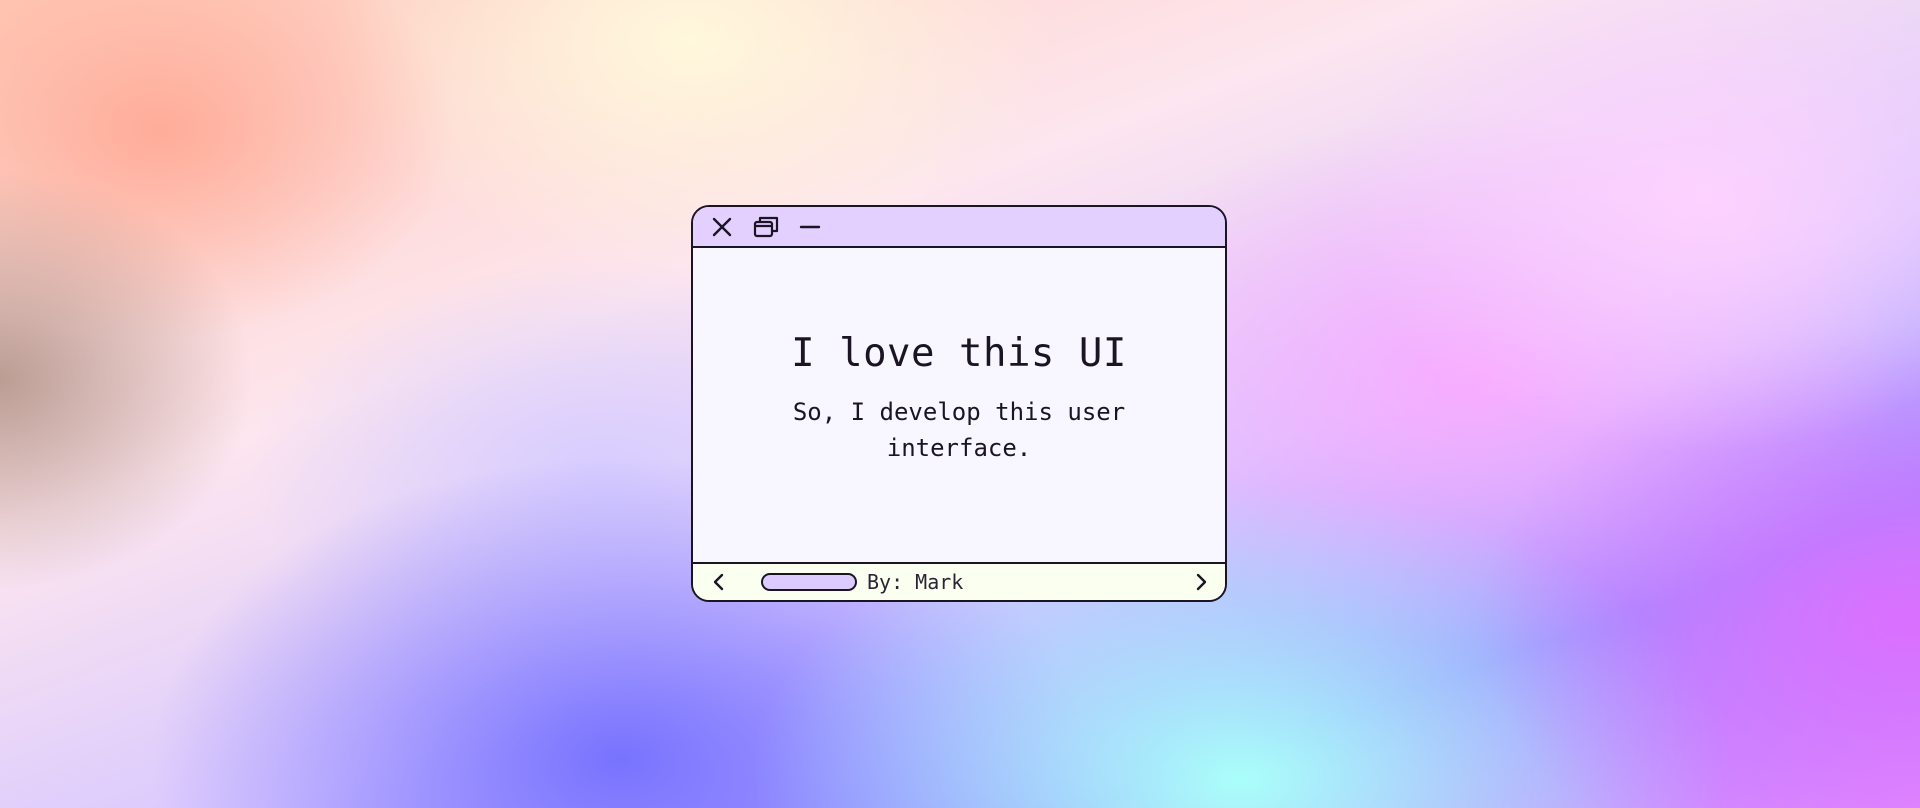  I want to click on chevron-right-icon, so click(1201, 582).